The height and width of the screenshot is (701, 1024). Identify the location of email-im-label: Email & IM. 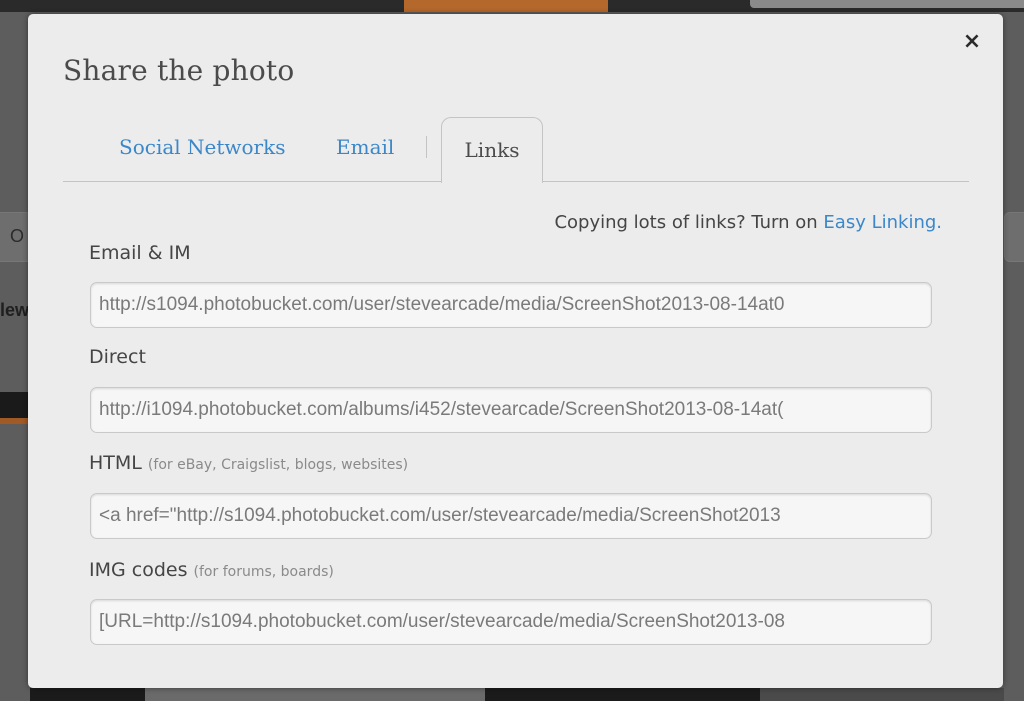
(140, 253).